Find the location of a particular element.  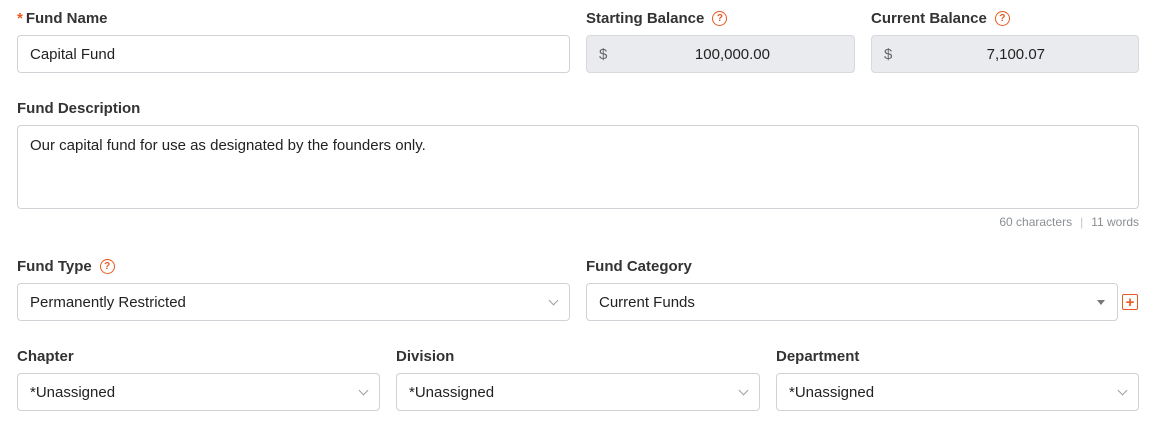

starting-balance-currency: $ is located at coordinates (603, 54).